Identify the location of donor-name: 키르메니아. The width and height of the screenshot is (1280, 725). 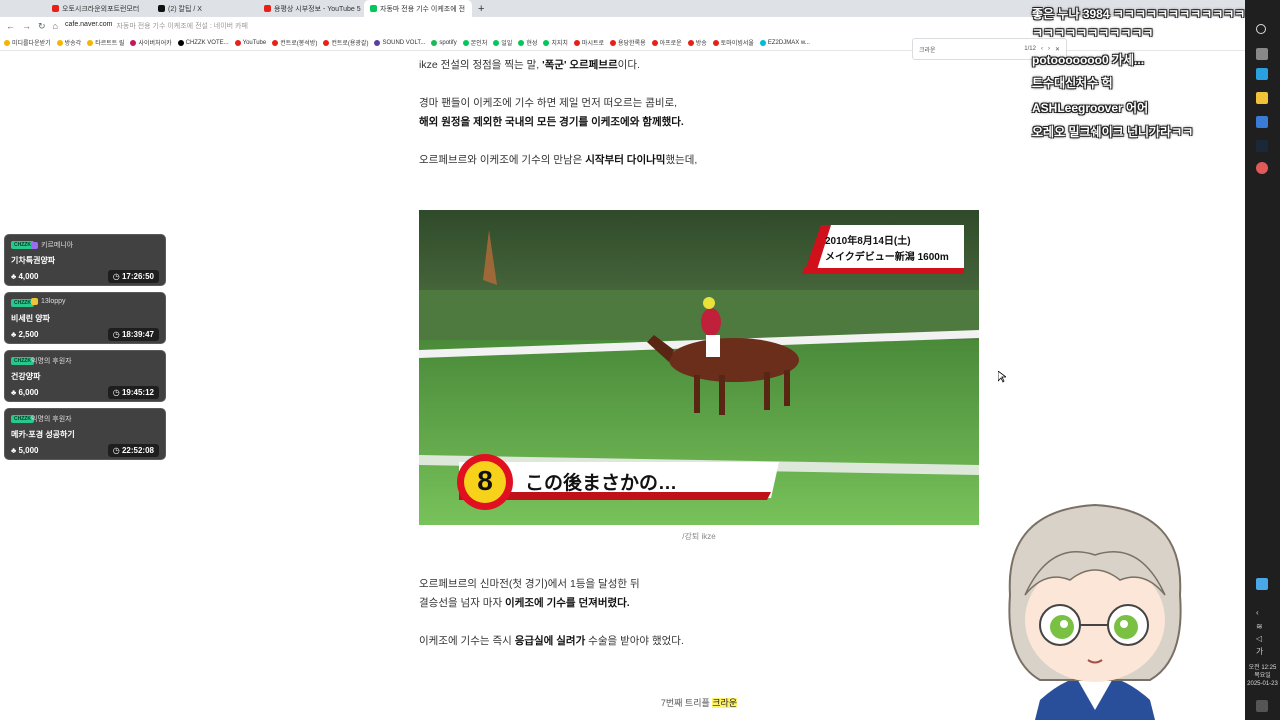
(52, 245).